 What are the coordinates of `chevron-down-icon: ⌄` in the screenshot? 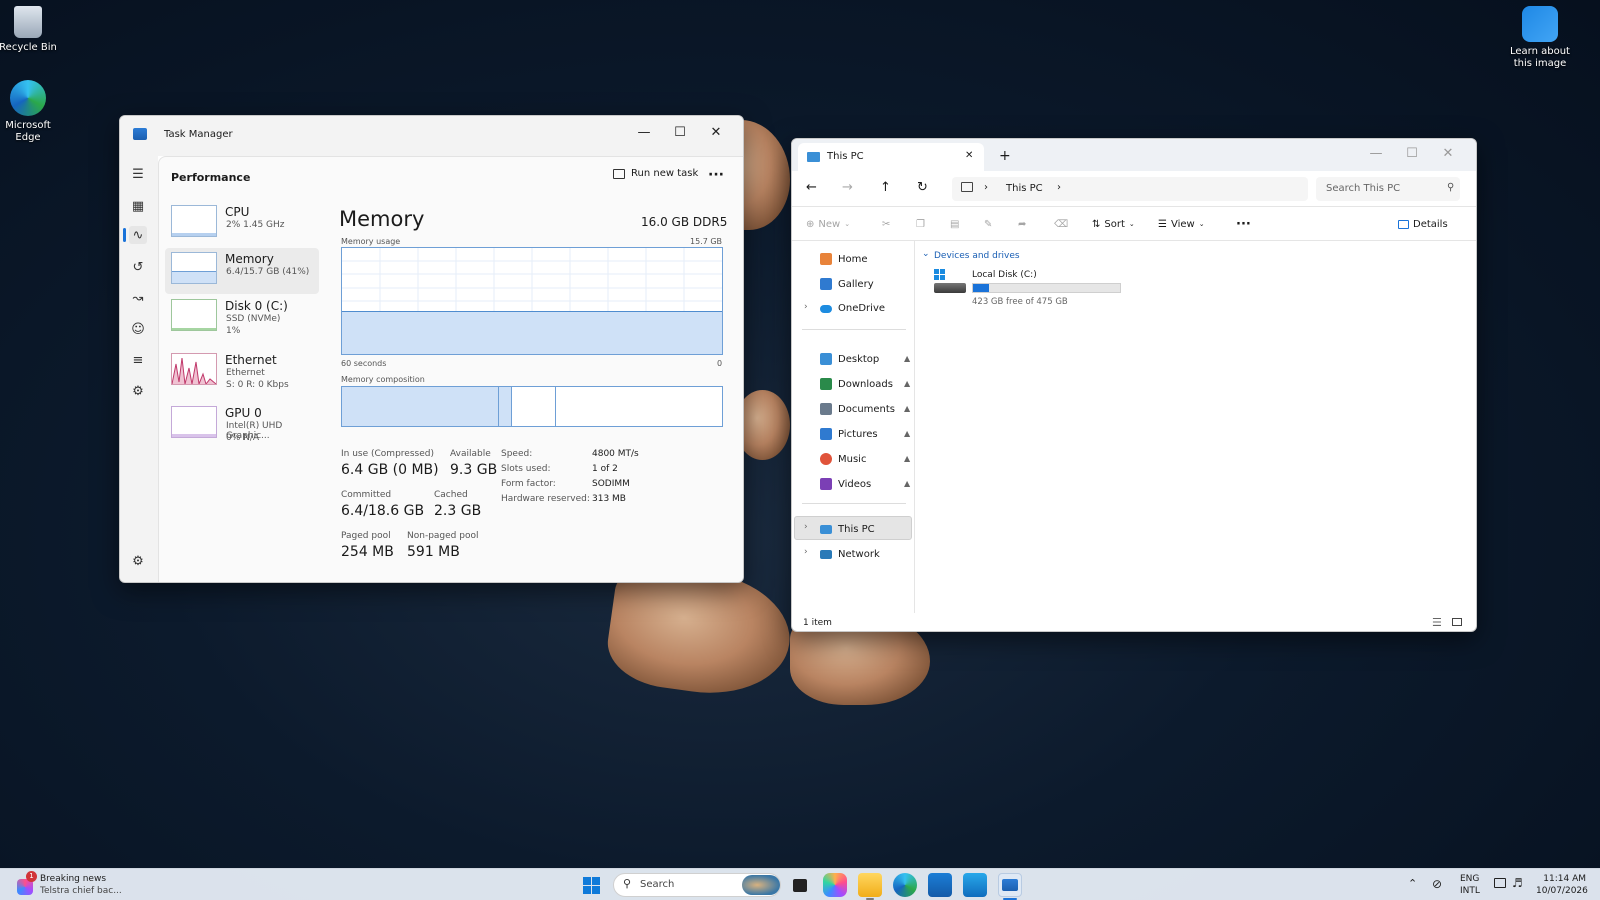 It's located at (847, 224).